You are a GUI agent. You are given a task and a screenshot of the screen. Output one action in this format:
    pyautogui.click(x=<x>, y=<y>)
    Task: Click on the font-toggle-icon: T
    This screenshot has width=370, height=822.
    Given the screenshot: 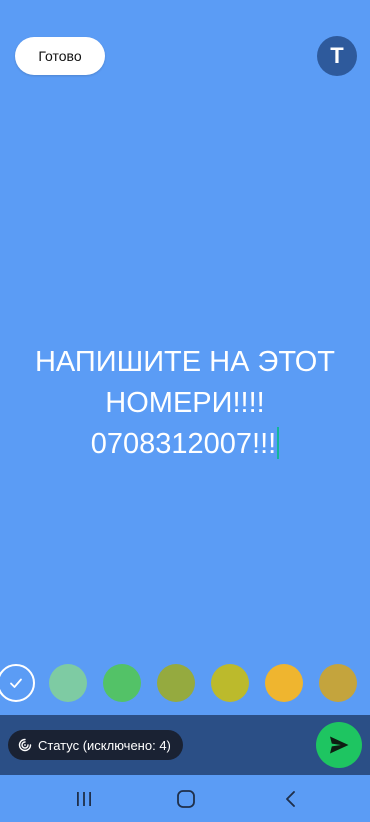 What is the action you would take?
    pyautogui.click(x=337, y=55)
    